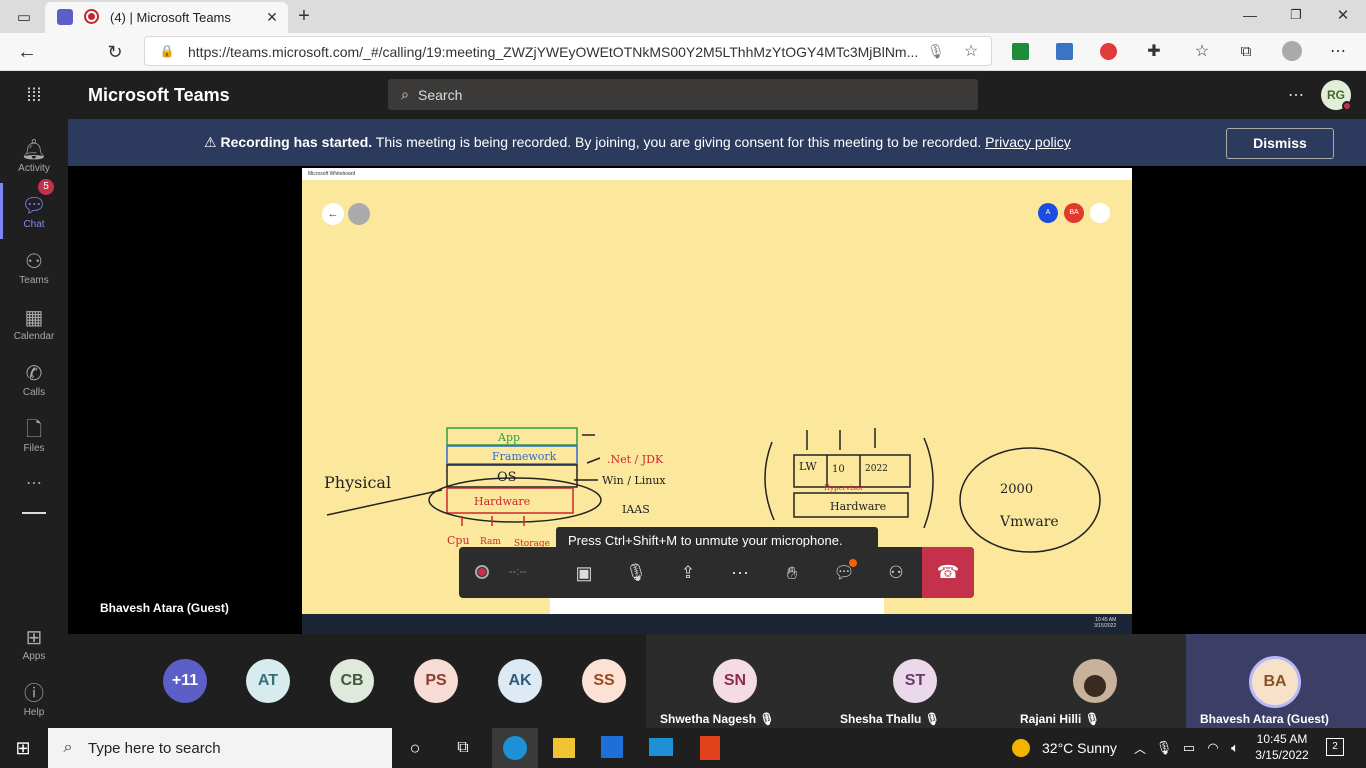 This screenshot has width=1366, height=768. What do you see at coordinates (27, 52) in the screenshot?
I see `back-icon: ←` at bounding box center [27, 52].